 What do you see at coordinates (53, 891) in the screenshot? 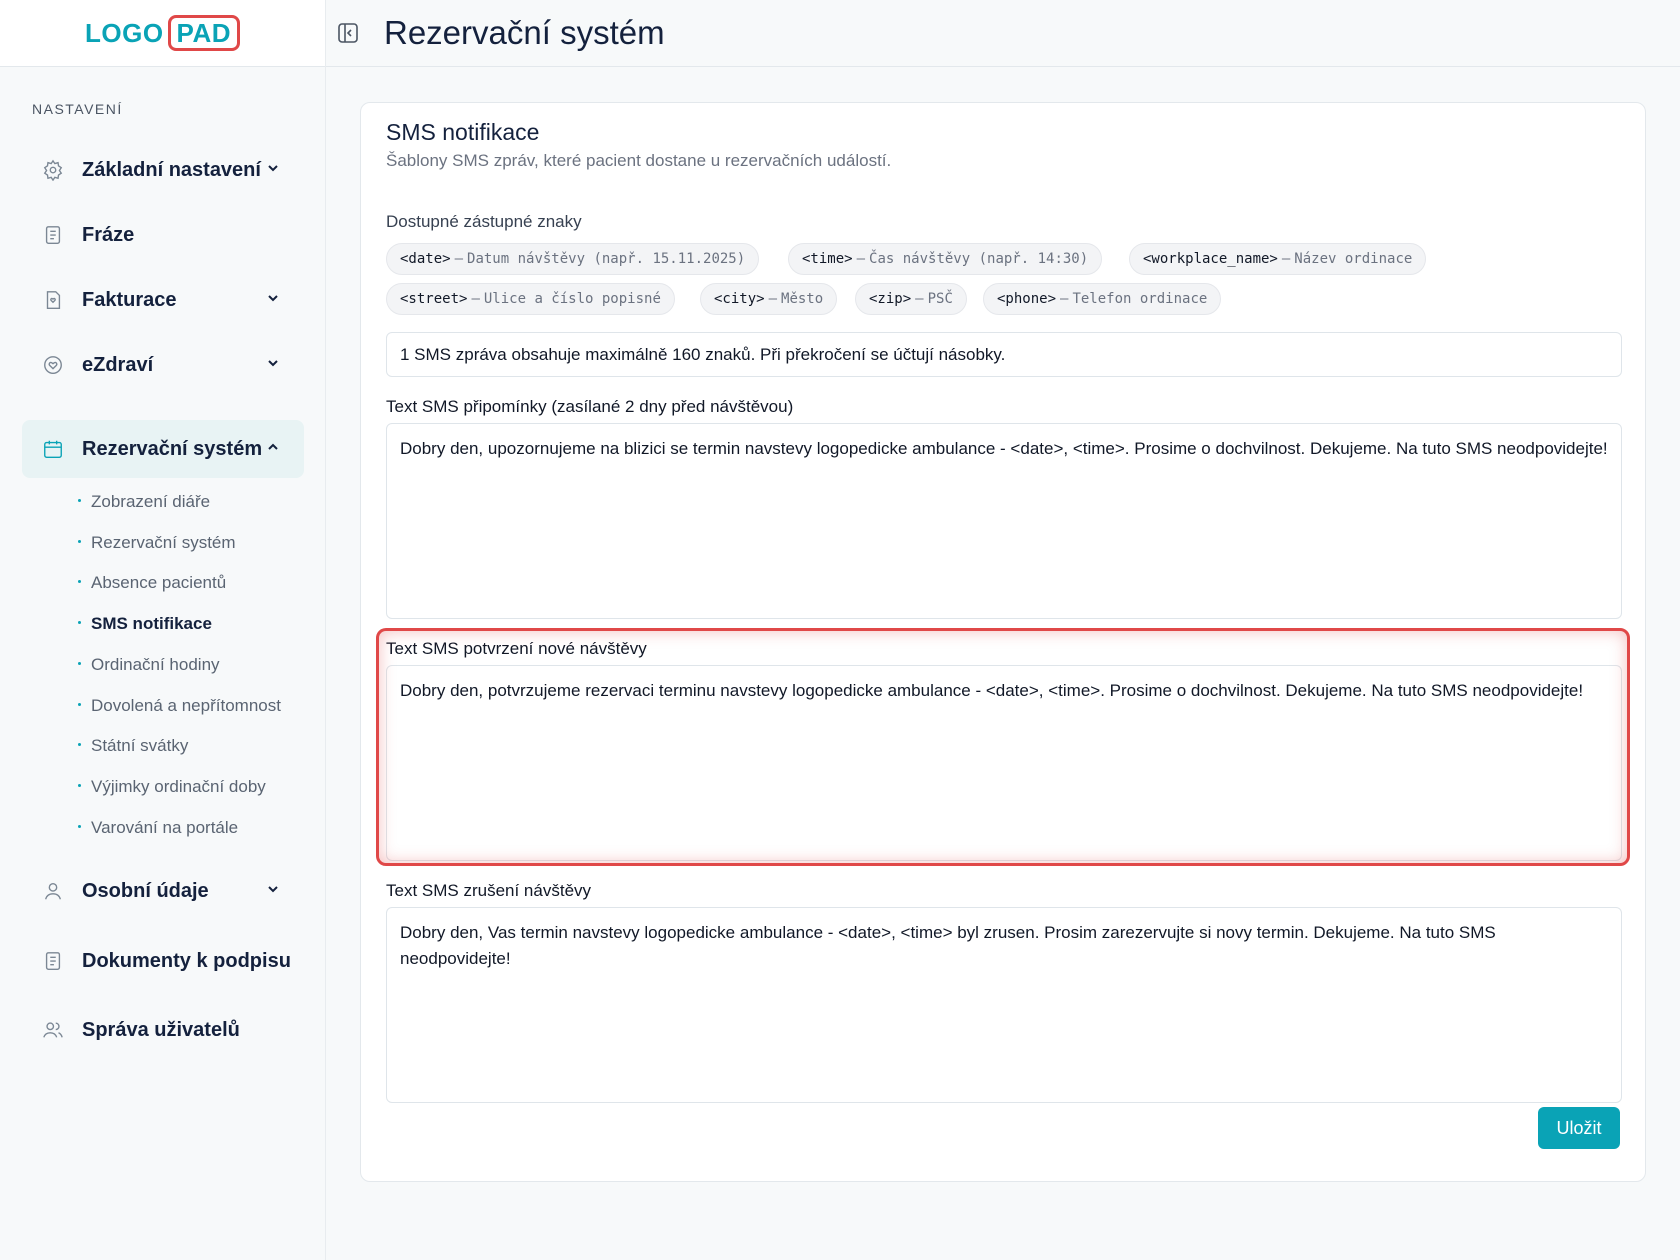
I see `user-icon` at bounding box center [53, 891].